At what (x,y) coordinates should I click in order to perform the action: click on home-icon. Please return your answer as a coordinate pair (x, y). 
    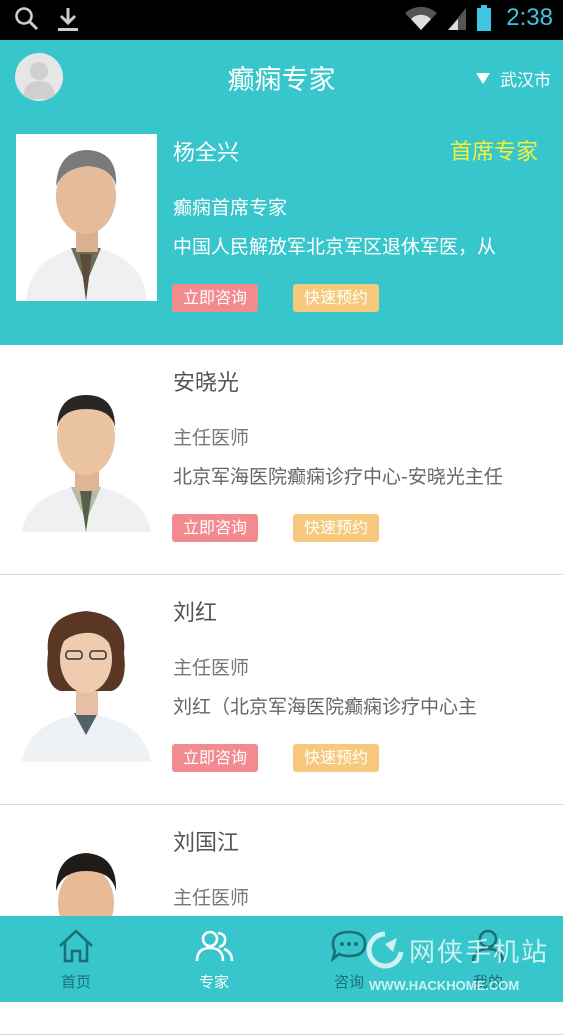
    Looking at the image, I should click on (76, 946).